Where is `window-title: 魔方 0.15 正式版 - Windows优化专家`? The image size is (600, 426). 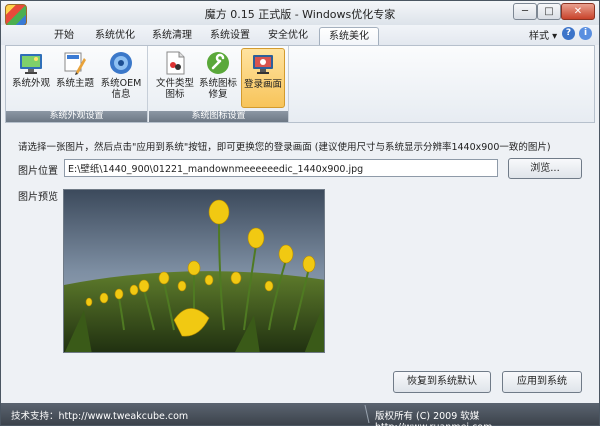 window-title: 魔方 0.15 正式版 - Windows优化专家 is located at coordinates (300, 14).